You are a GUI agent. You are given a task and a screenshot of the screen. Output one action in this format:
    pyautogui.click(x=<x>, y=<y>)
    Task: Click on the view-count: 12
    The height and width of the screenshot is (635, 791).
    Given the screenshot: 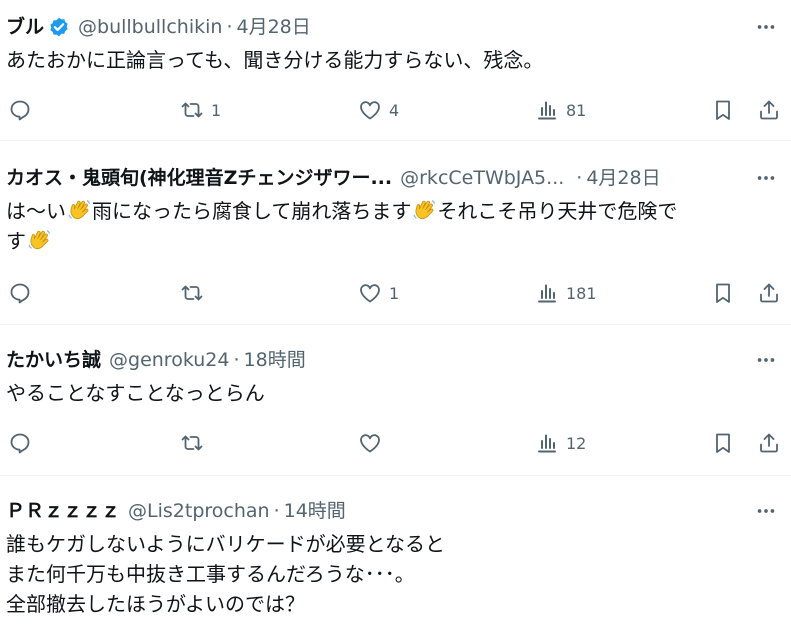 What is the action you would take?
    pyautogui.click(x=576, y=443)
    